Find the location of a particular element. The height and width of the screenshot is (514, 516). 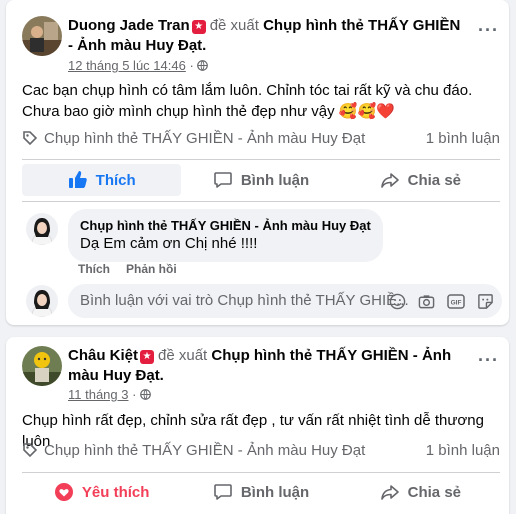

love-label: Yêu thích is located at coordinates (115, 492).